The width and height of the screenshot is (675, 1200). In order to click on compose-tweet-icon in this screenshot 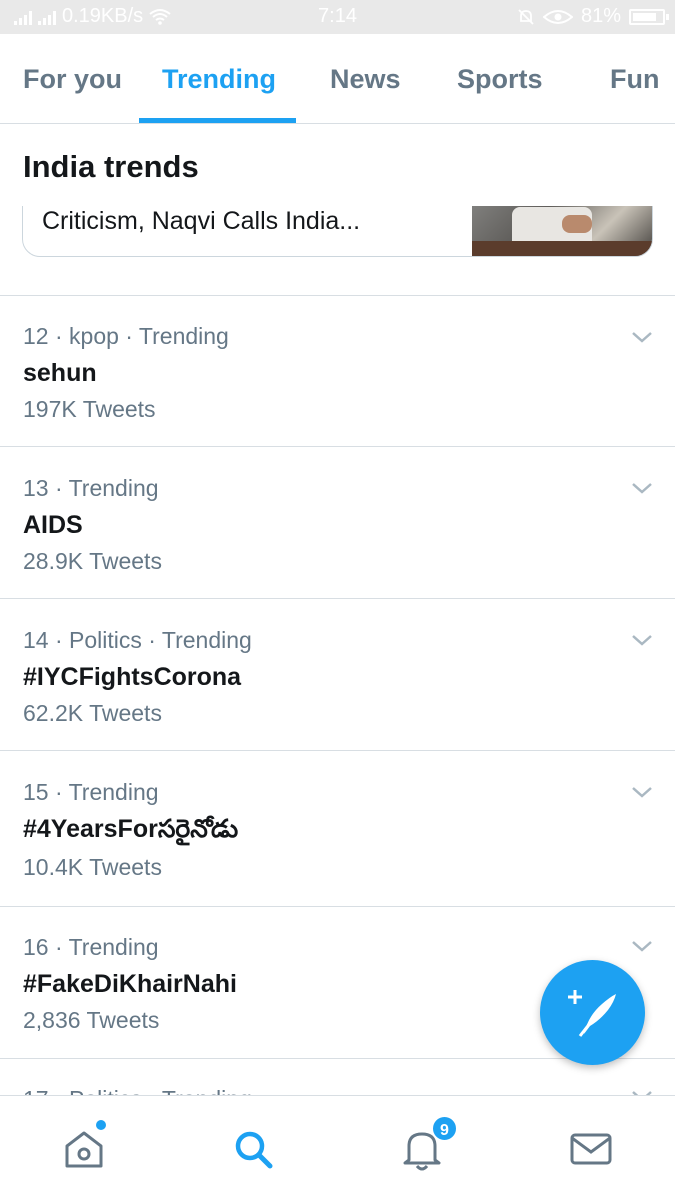, I will do `click(592, 1013)`.